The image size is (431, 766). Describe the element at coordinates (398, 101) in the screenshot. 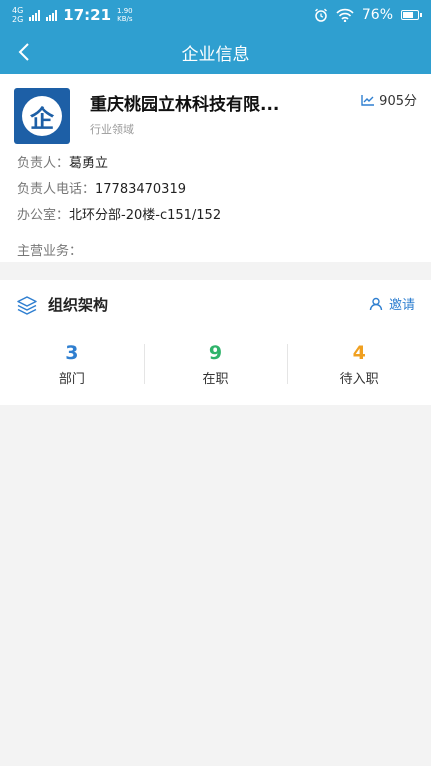

I see `score-value: 905分` at that location.